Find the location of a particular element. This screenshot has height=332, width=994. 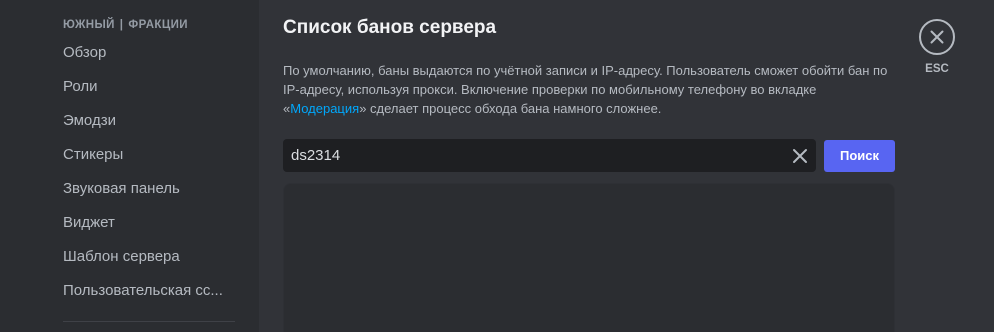

search-button: Поиск is located at coordinates (859, 155).